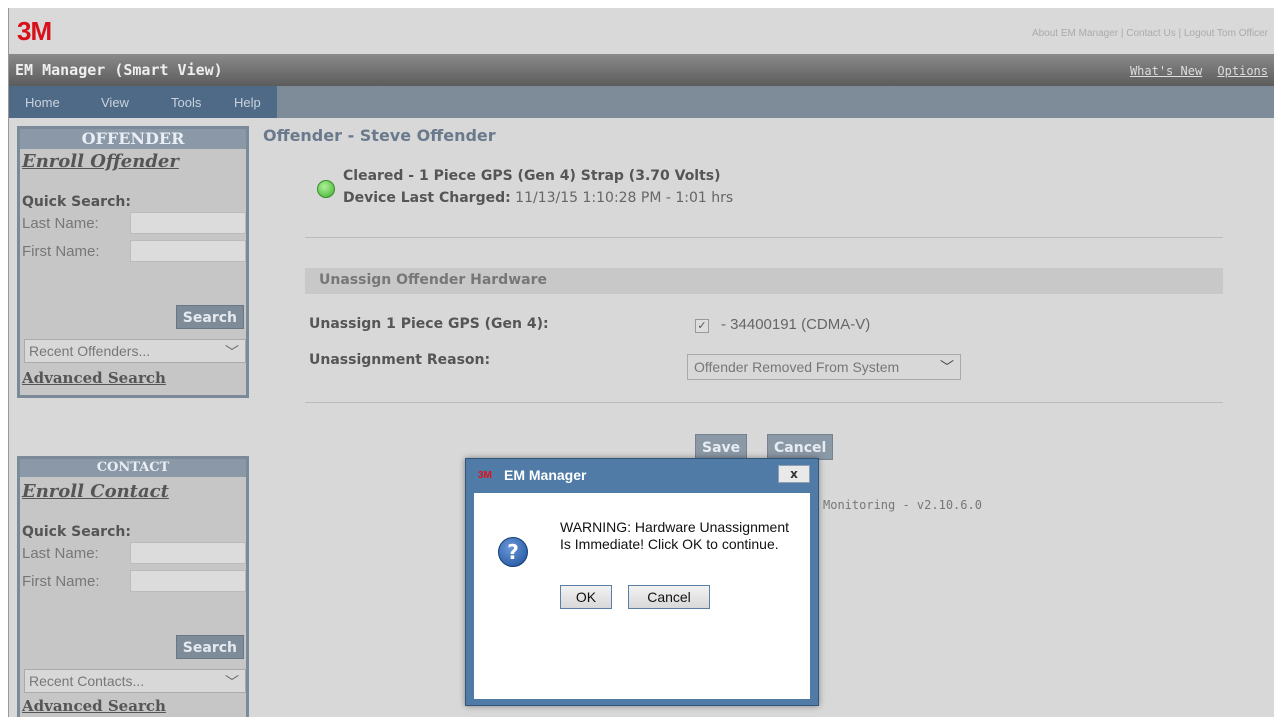 This screenshot has height=717, width=1274. I want to click on contact-advanced-search-link: Advanced Search, so click(94, 706).